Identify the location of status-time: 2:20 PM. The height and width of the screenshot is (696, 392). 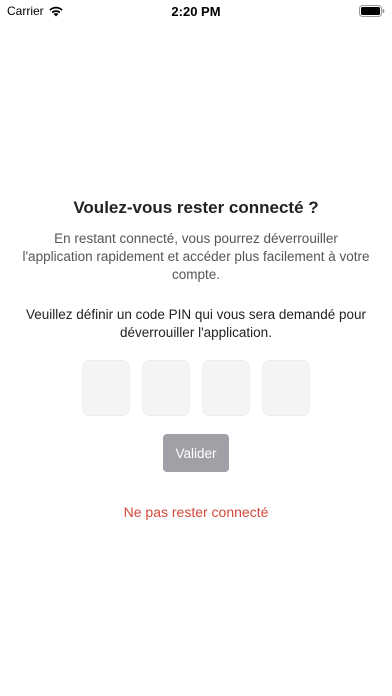
(196, 11).